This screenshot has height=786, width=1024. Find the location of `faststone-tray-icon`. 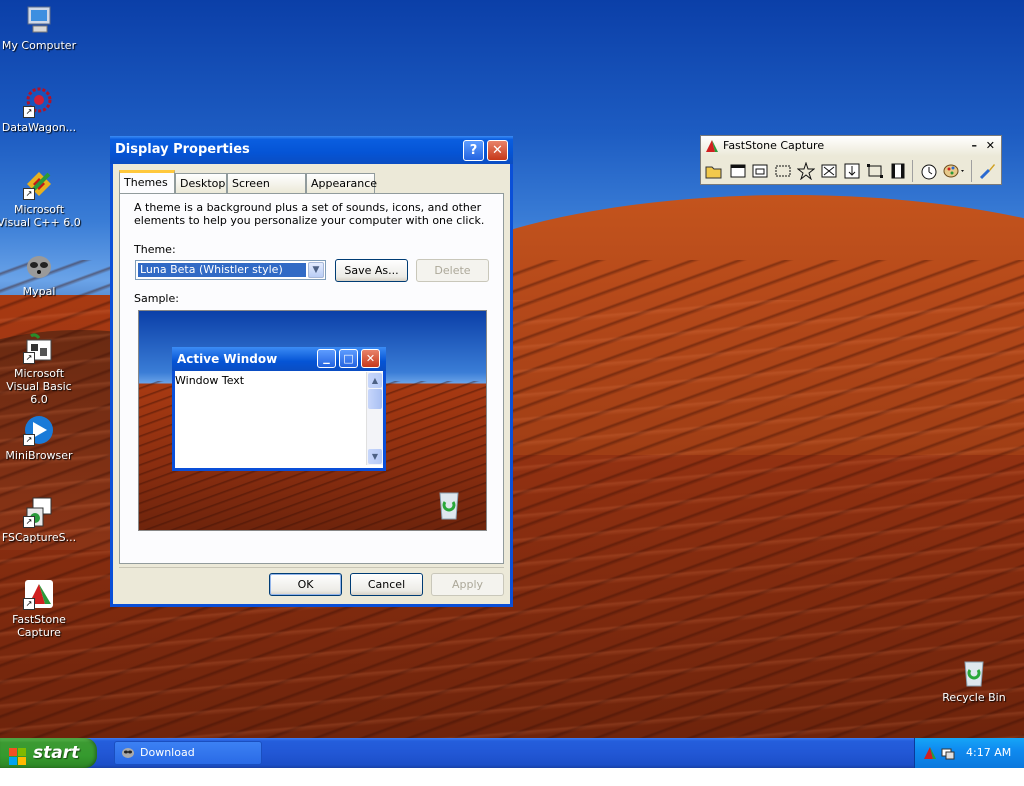

faststone-tray-icon is located at coordinates (930, 753).